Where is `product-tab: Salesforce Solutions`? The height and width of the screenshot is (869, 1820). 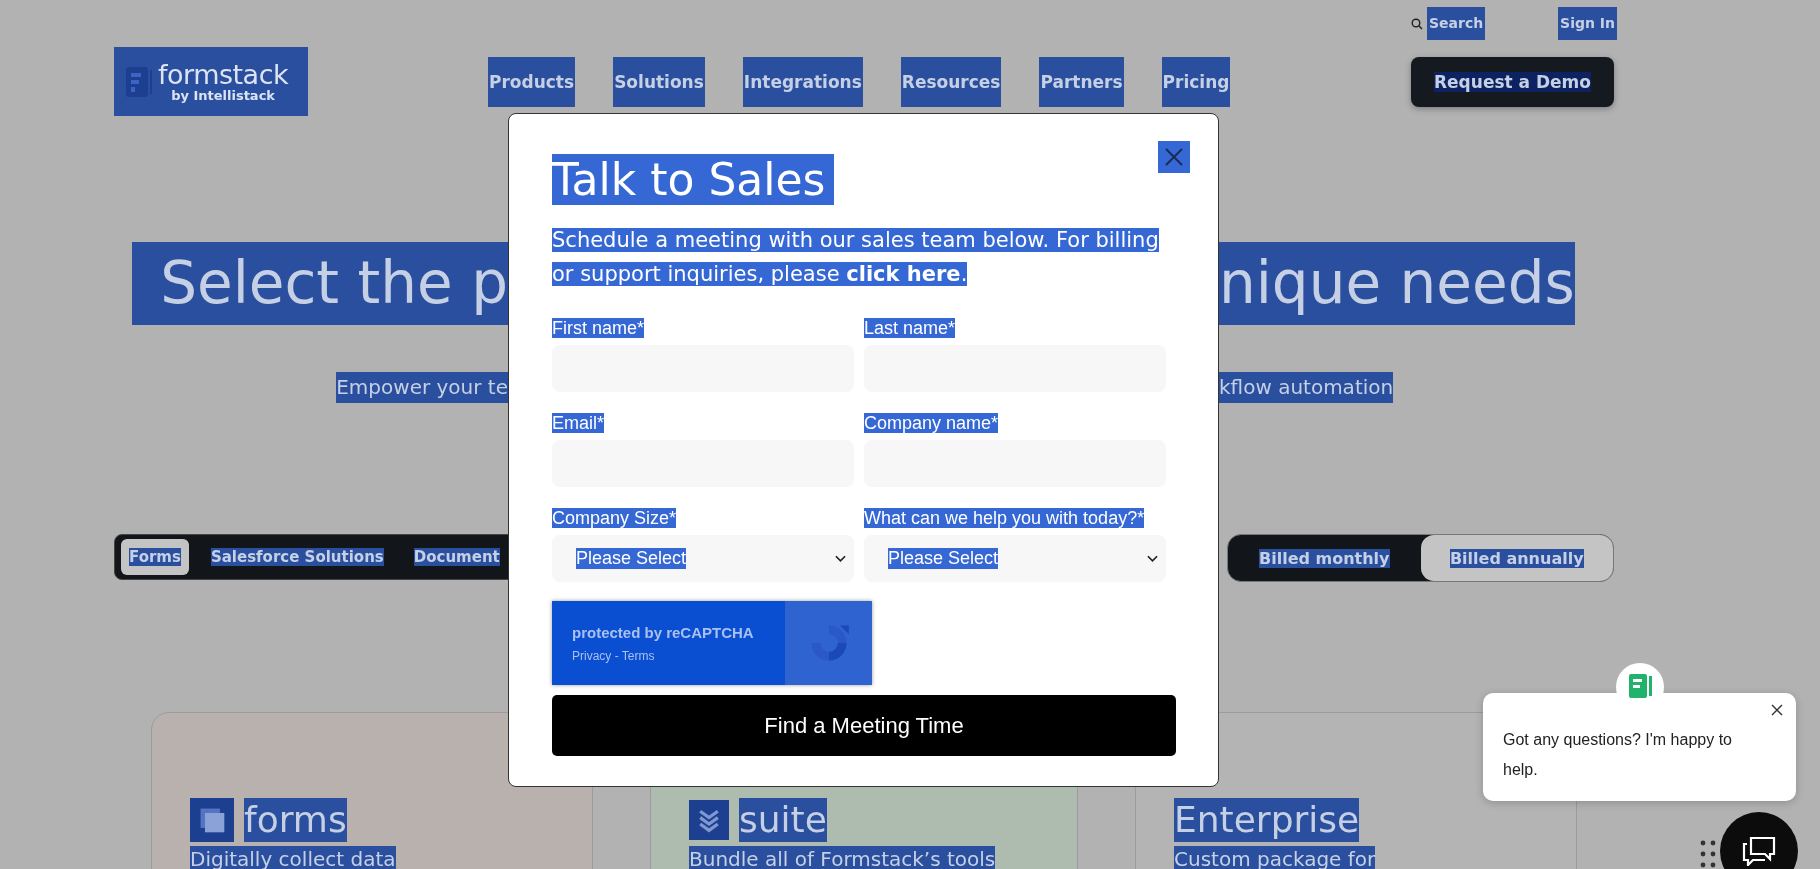
product-tab: Salesforce Solutions is located at coordinates (297, 557).